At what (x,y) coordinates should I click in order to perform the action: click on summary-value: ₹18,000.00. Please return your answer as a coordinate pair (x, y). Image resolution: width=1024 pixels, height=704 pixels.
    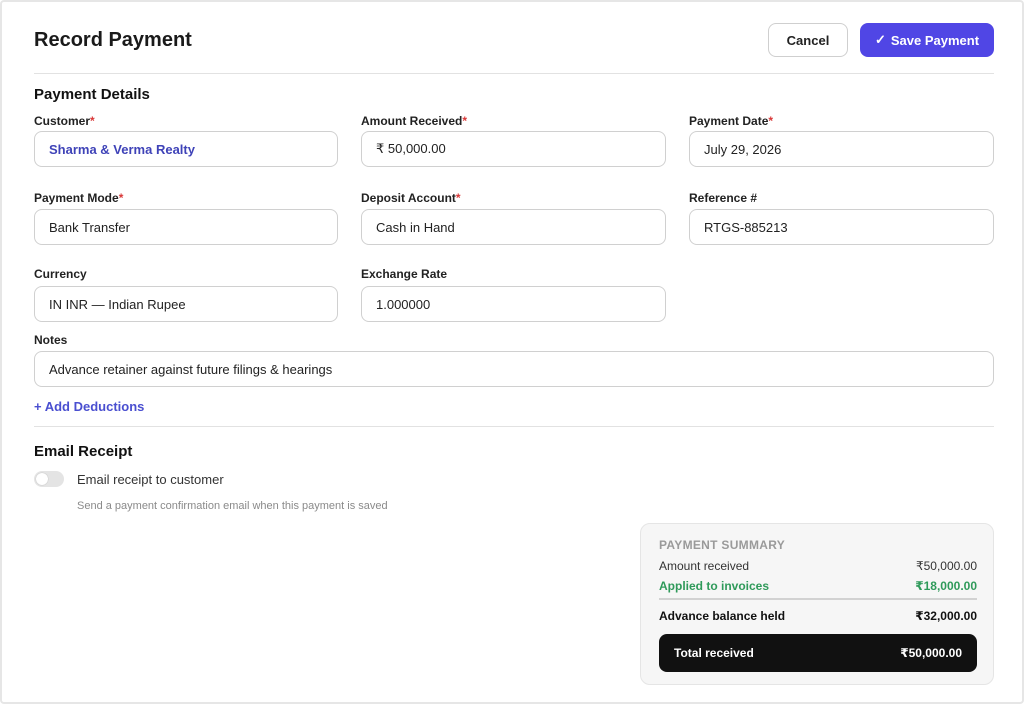
    Looking at the image, I should click on (946, 586).